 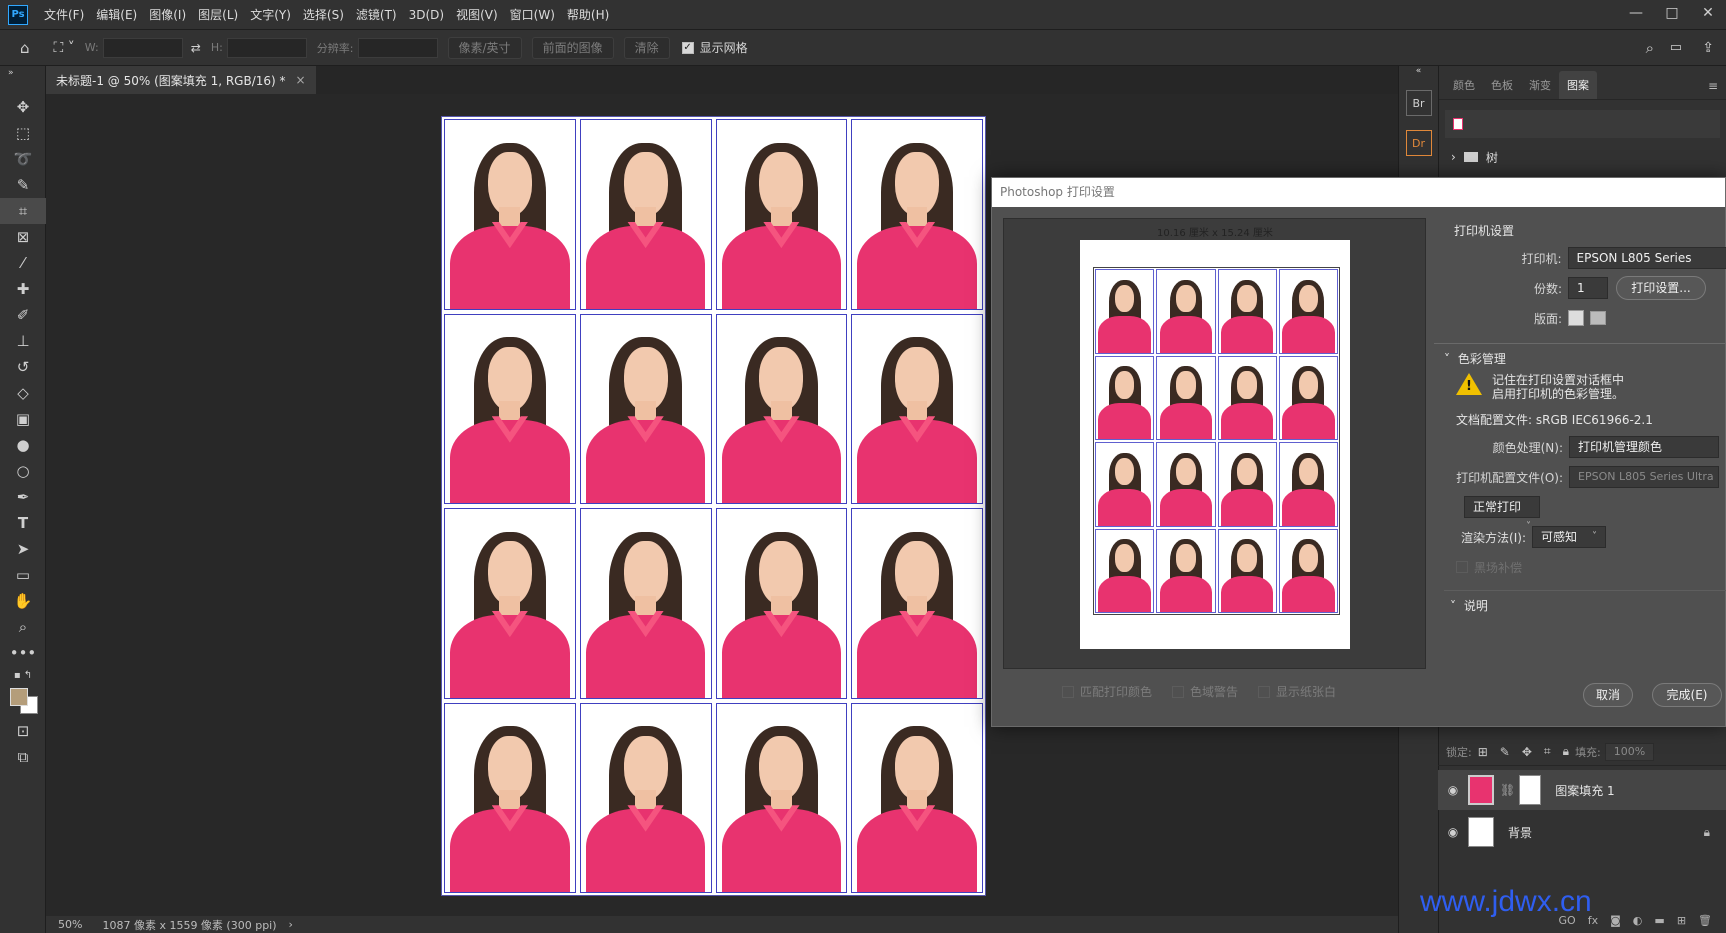 What do you see at coordinates (1588, 605) in the screenshot?
I see `description-section: ˅ 说明` at bounding box center [1588, 605].